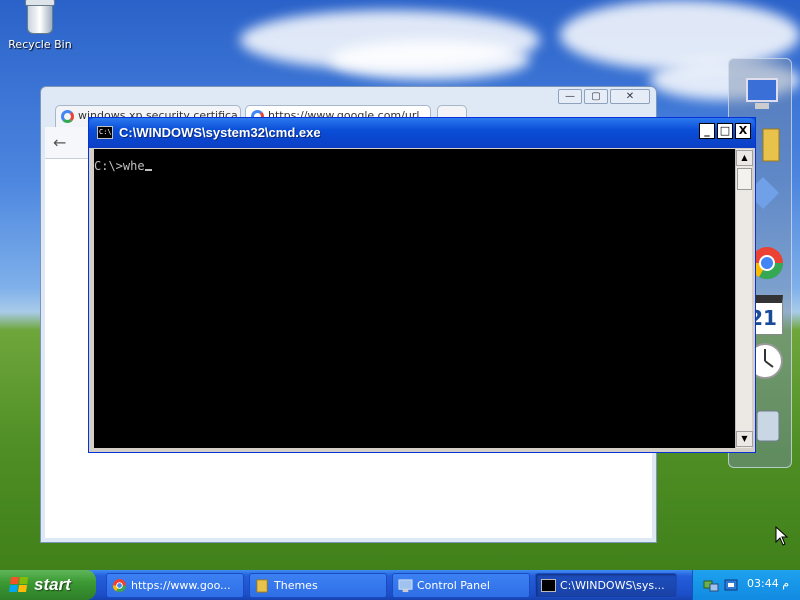  I want to click on cmd-maximize-button: □, so click(725, 131).